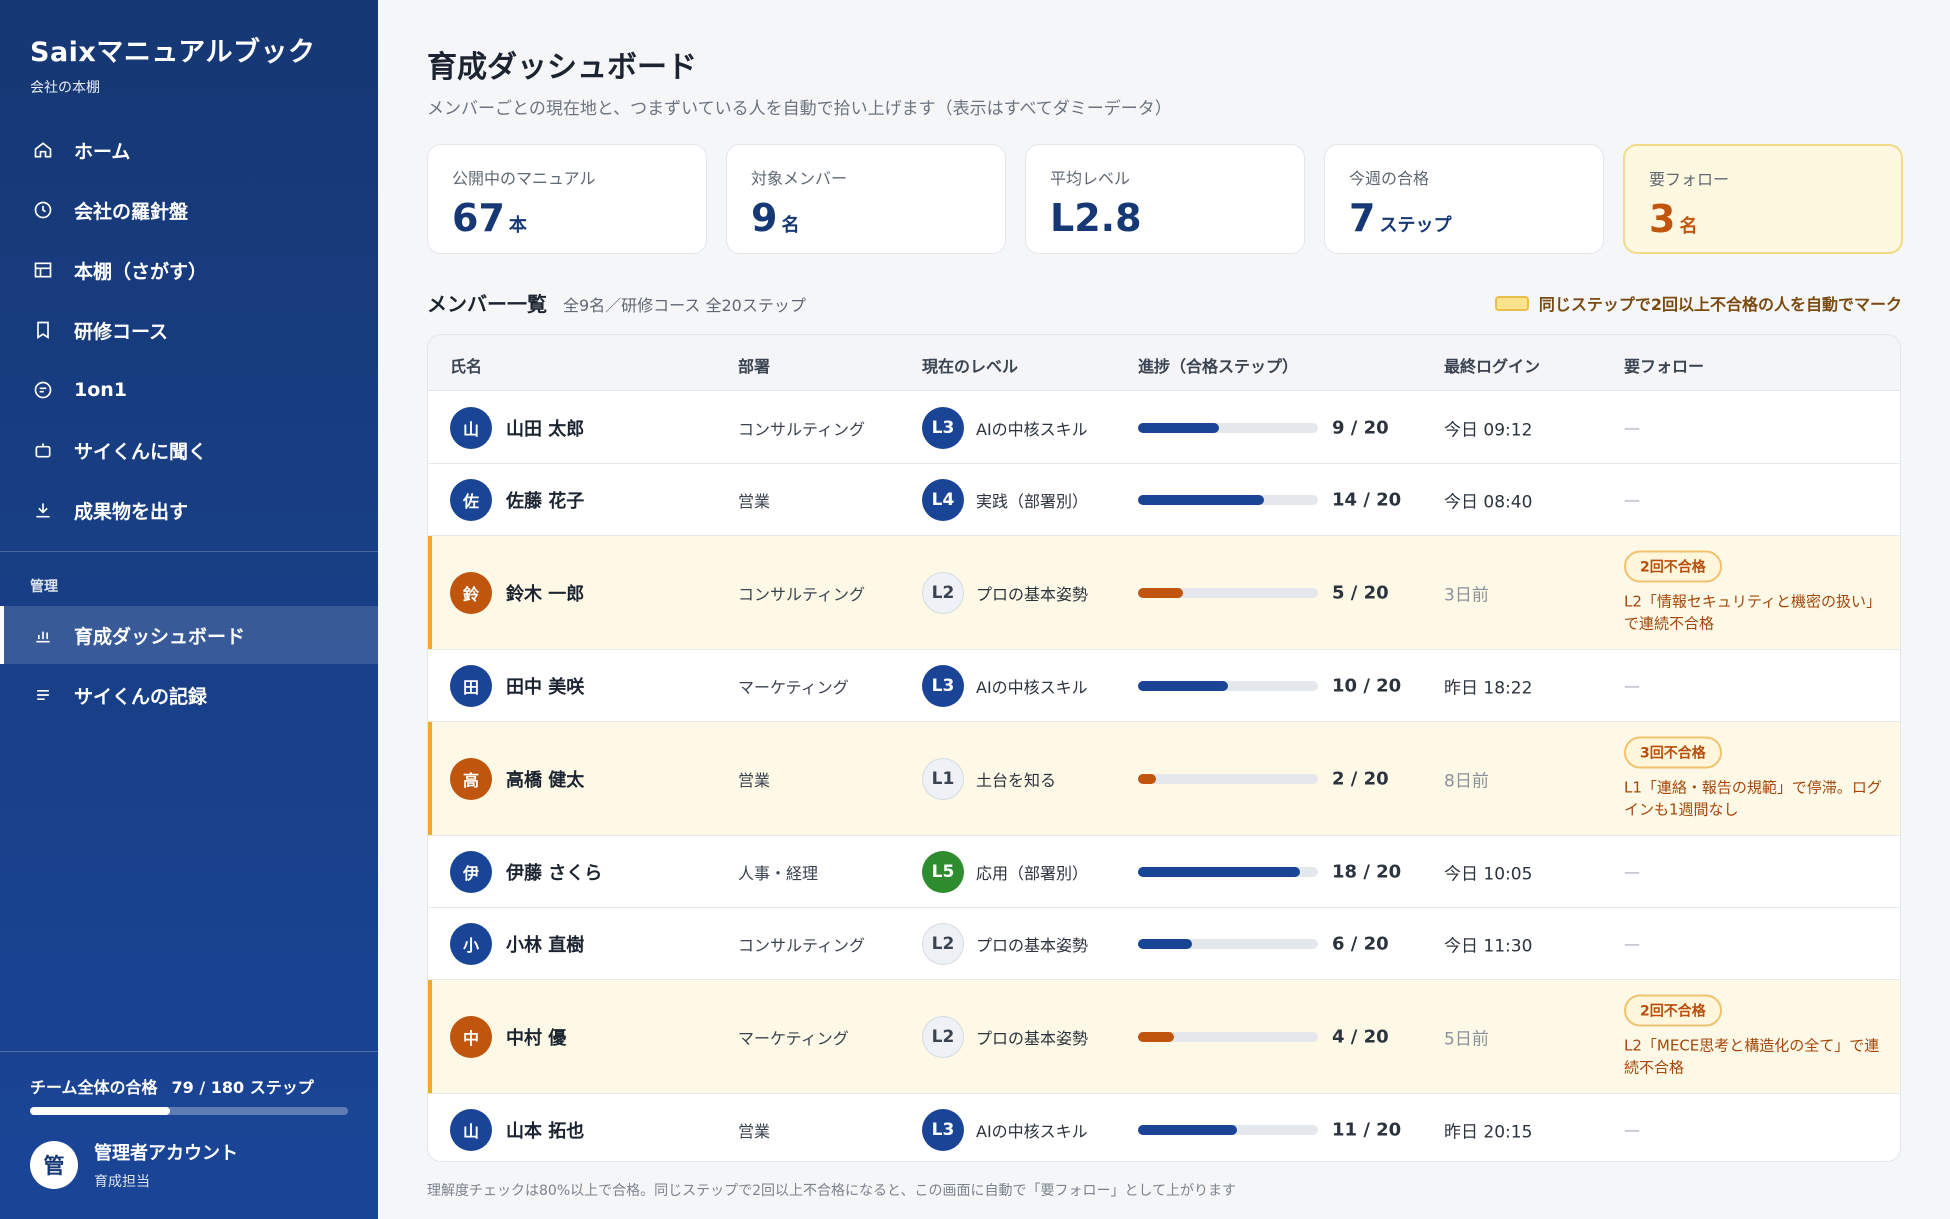 The width and height of the screenshot is (1950, 1219). Describe the element at coordinates (44, 587) in the screenshot. I see `sidebar-section-label: 管理` at that location.